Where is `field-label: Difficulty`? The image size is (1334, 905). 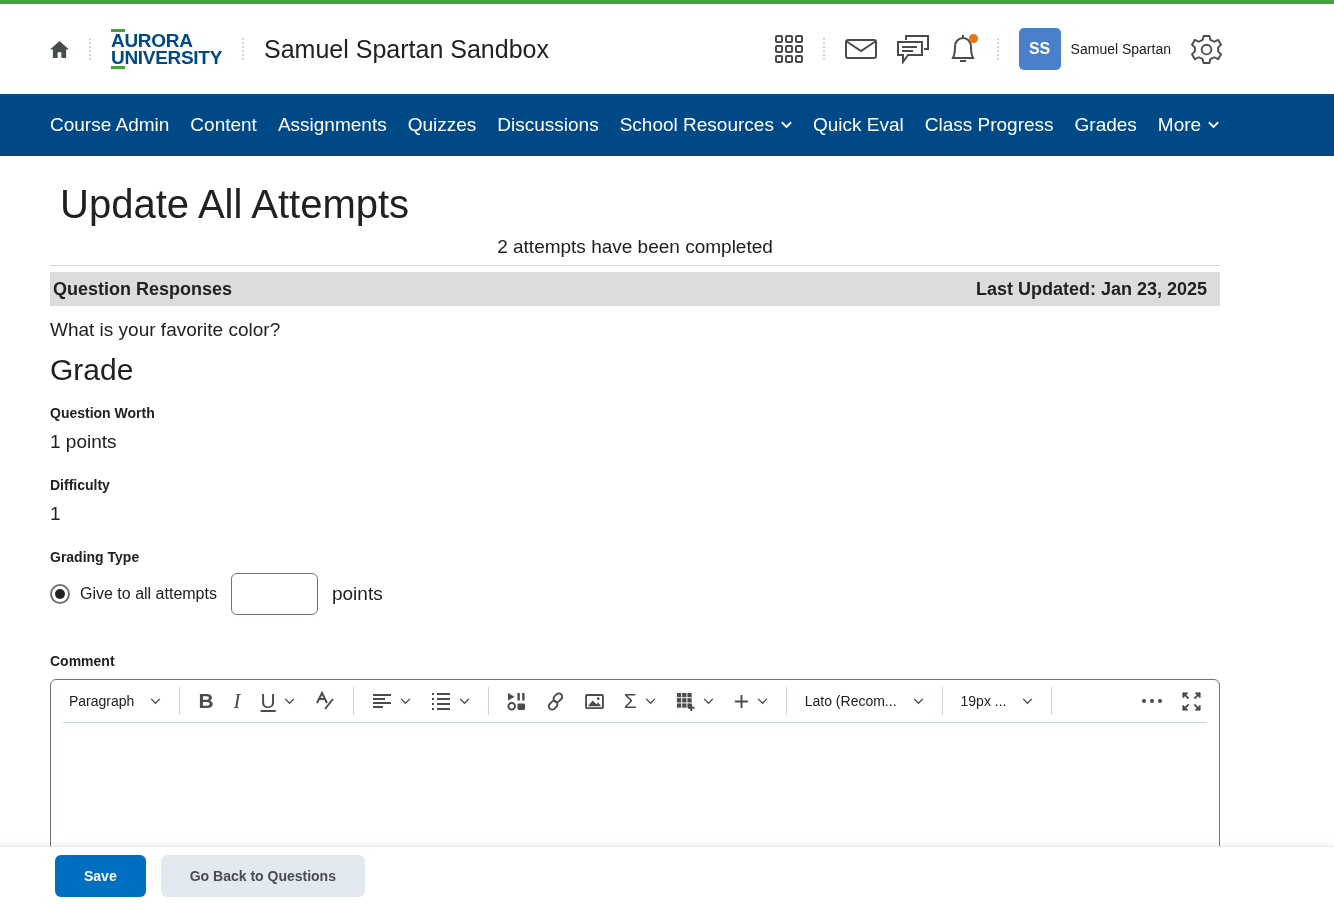 field-label: Difficulty is located at coordinates (80, 485).